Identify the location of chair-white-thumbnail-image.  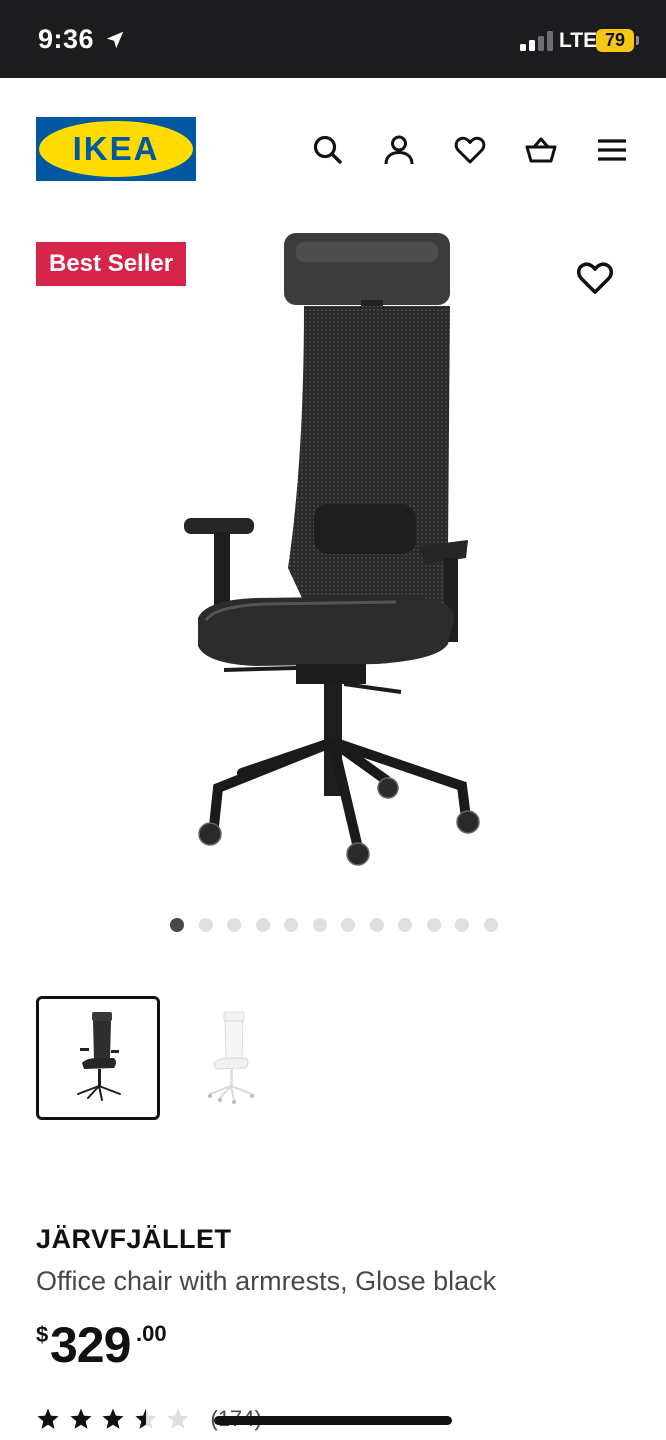
(231, 1057).